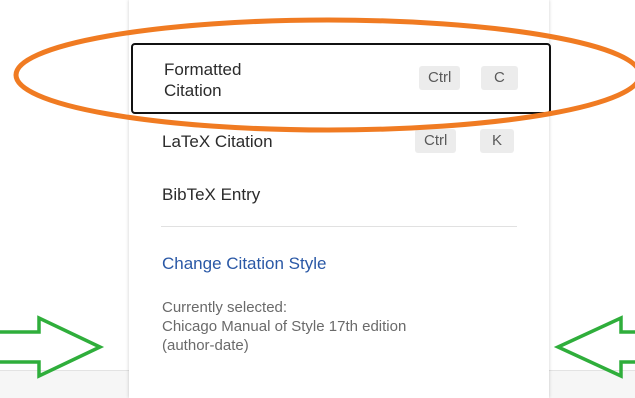 The image size is (635, 398). What do you see at coordinates (499, 78) in the screenshot?
I see `shortcut-c-key: C` at bounding box center [499, 78].